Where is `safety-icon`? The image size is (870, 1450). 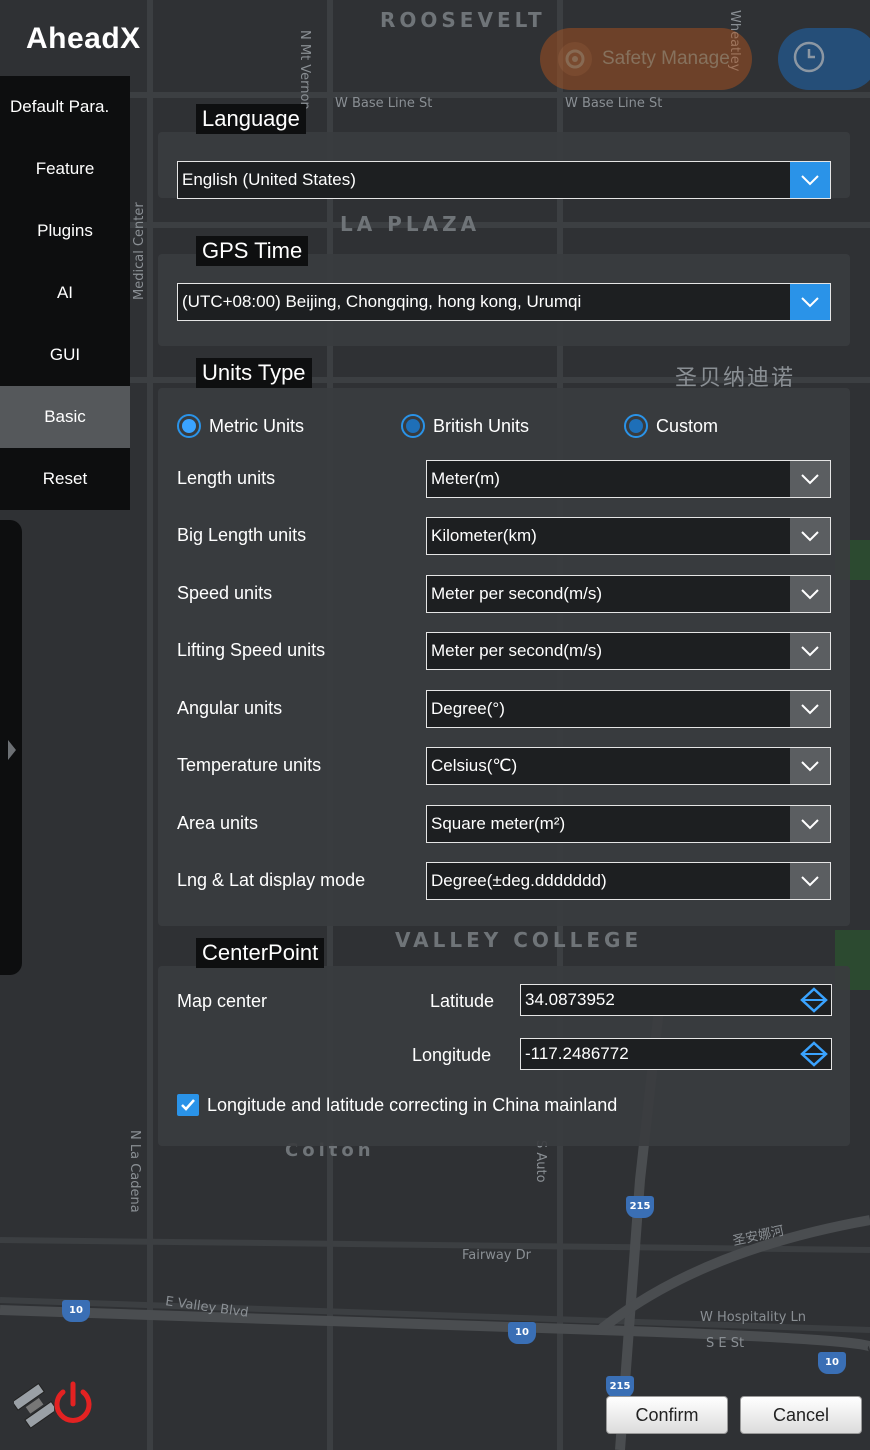
safety-icon is located at coordinates (575, 59).